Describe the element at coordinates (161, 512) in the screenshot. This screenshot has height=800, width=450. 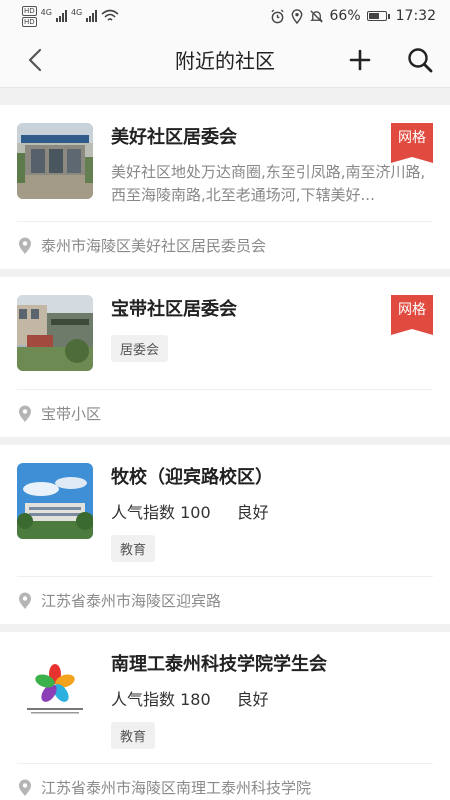
I see `popularity-index: 人气指数 100` at that location.